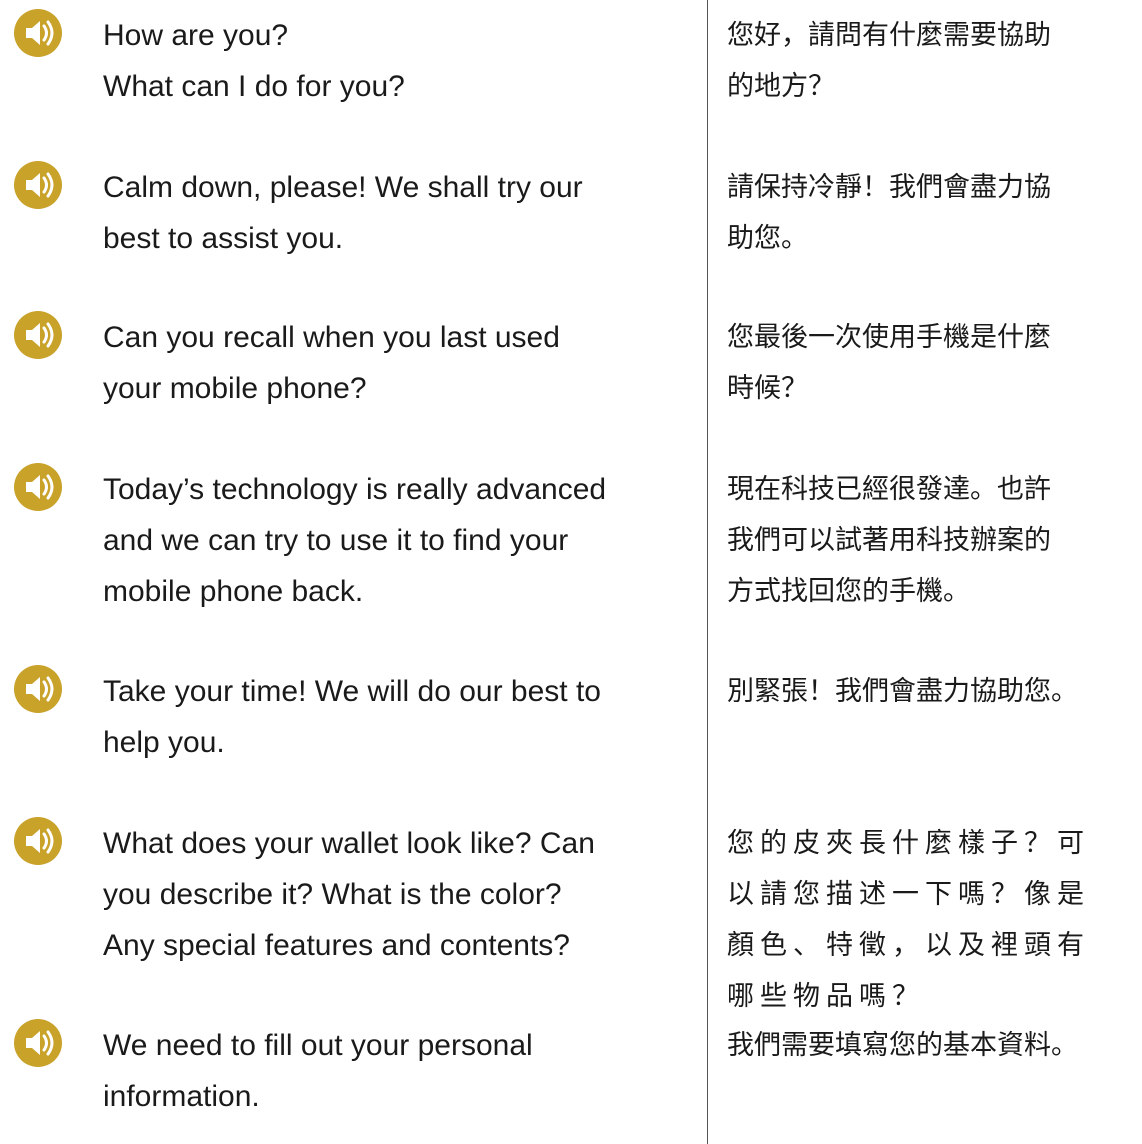 This screenshot has width=1142, height=1144. Describe the element at coordinates (164, 742) in the screenshot. I see `english-line: help you.` at that location.